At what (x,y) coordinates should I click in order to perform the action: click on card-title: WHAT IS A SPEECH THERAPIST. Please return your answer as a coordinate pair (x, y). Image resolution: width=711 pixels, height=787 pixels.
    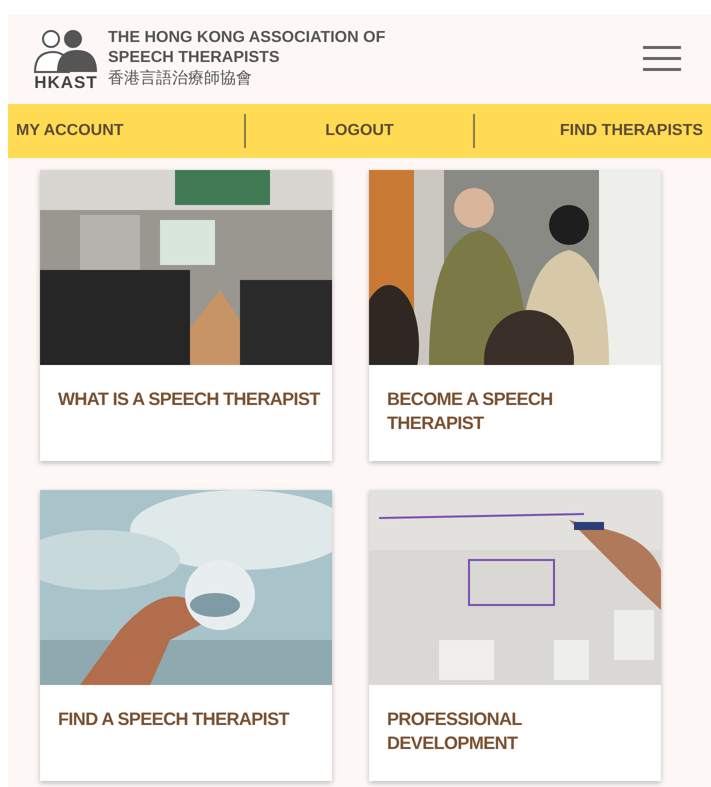
    Looking at the image, I should click on (190, 399).